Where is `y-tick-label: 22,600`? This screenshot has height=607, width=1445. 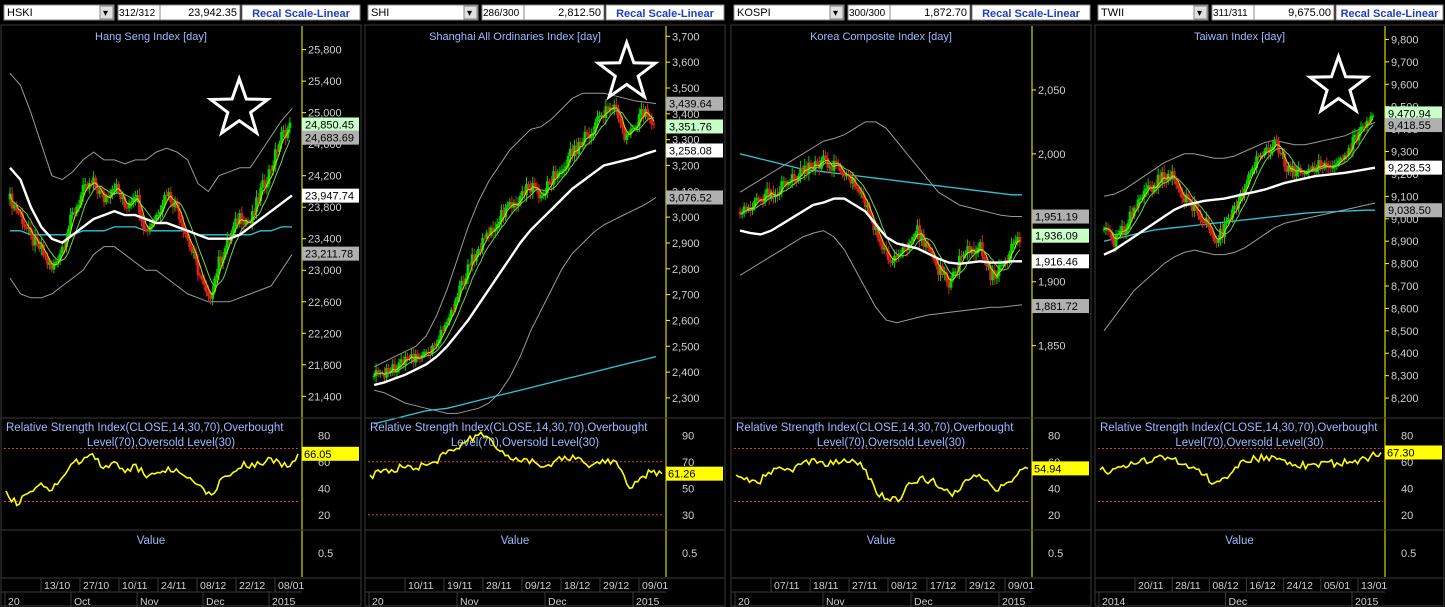 y-tick-label: 22,600 is located at coordinates (325, 303).